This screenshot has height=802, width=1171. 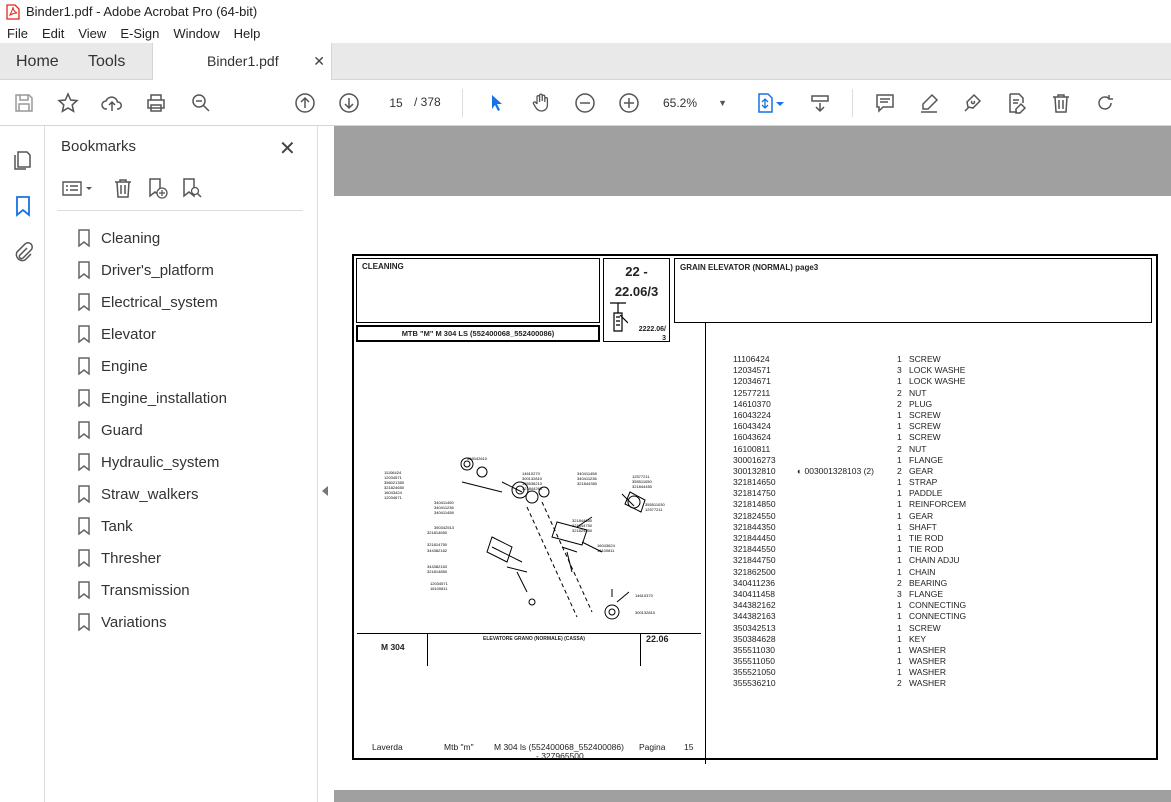 I want to click on bookmark-item-straw-walkers: Straw_walkers, so click(x=152, y=494).